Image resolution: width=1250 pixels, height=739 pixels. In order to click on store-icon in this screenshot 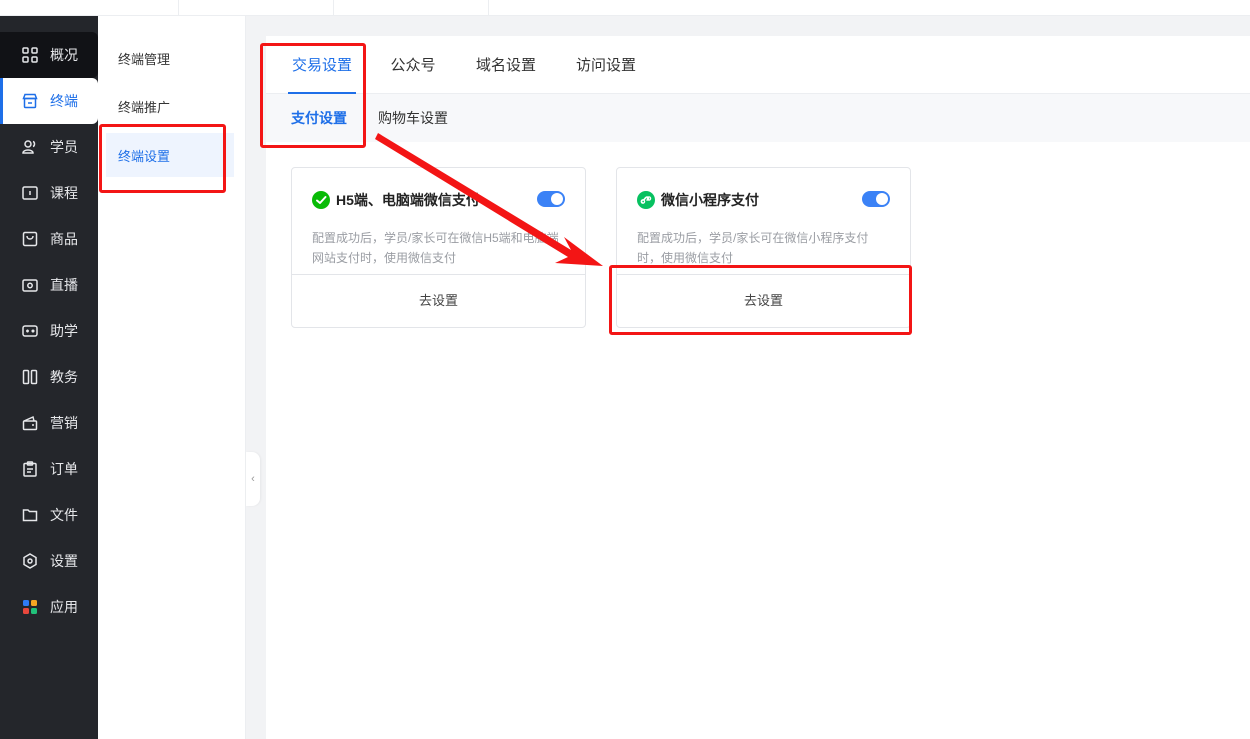, I will do `click(30, 101)`.